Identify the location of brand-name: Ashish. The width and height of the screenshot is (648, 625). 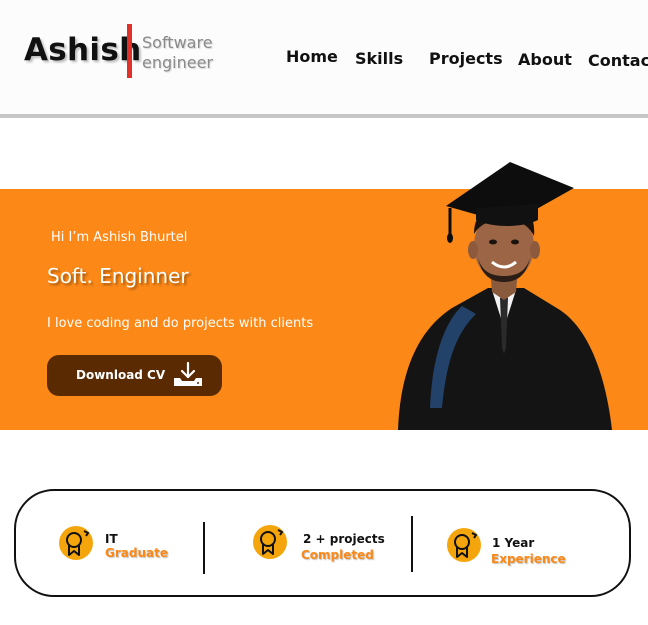
(82, 50).